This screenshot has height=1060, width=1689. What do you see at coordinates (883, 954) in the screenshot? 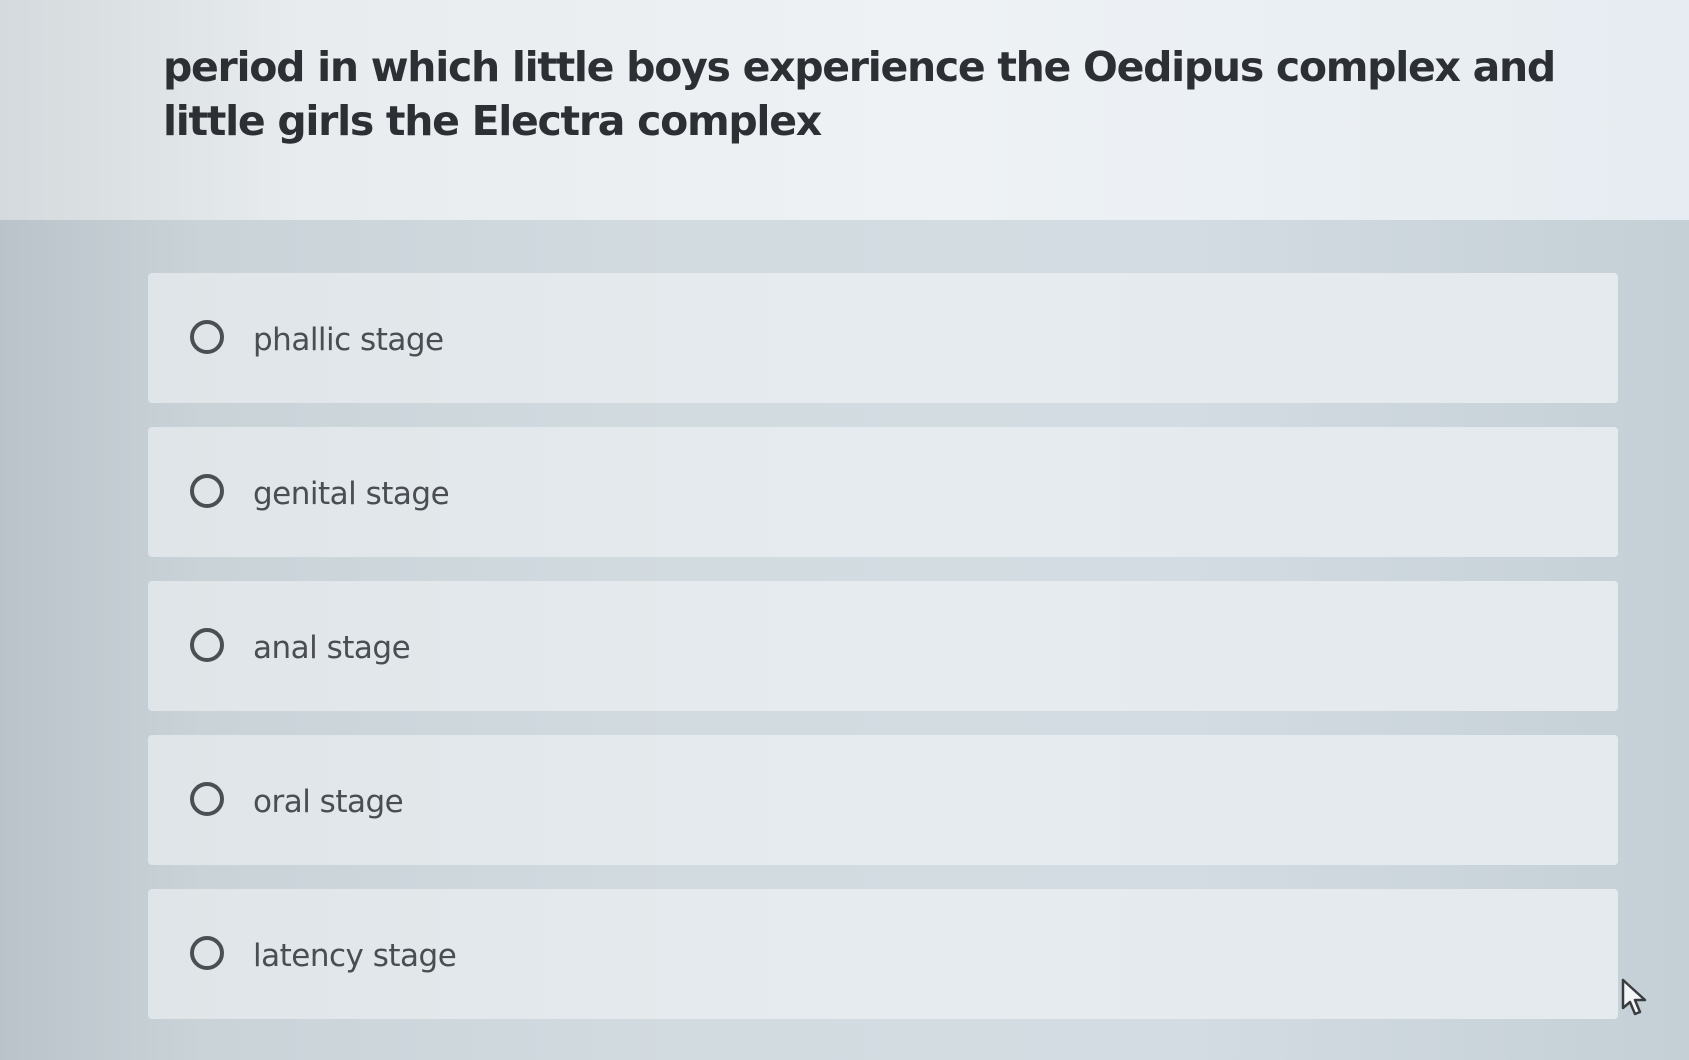
I see `answer-option-latency: latency stage` at bounding box center [883, 954].